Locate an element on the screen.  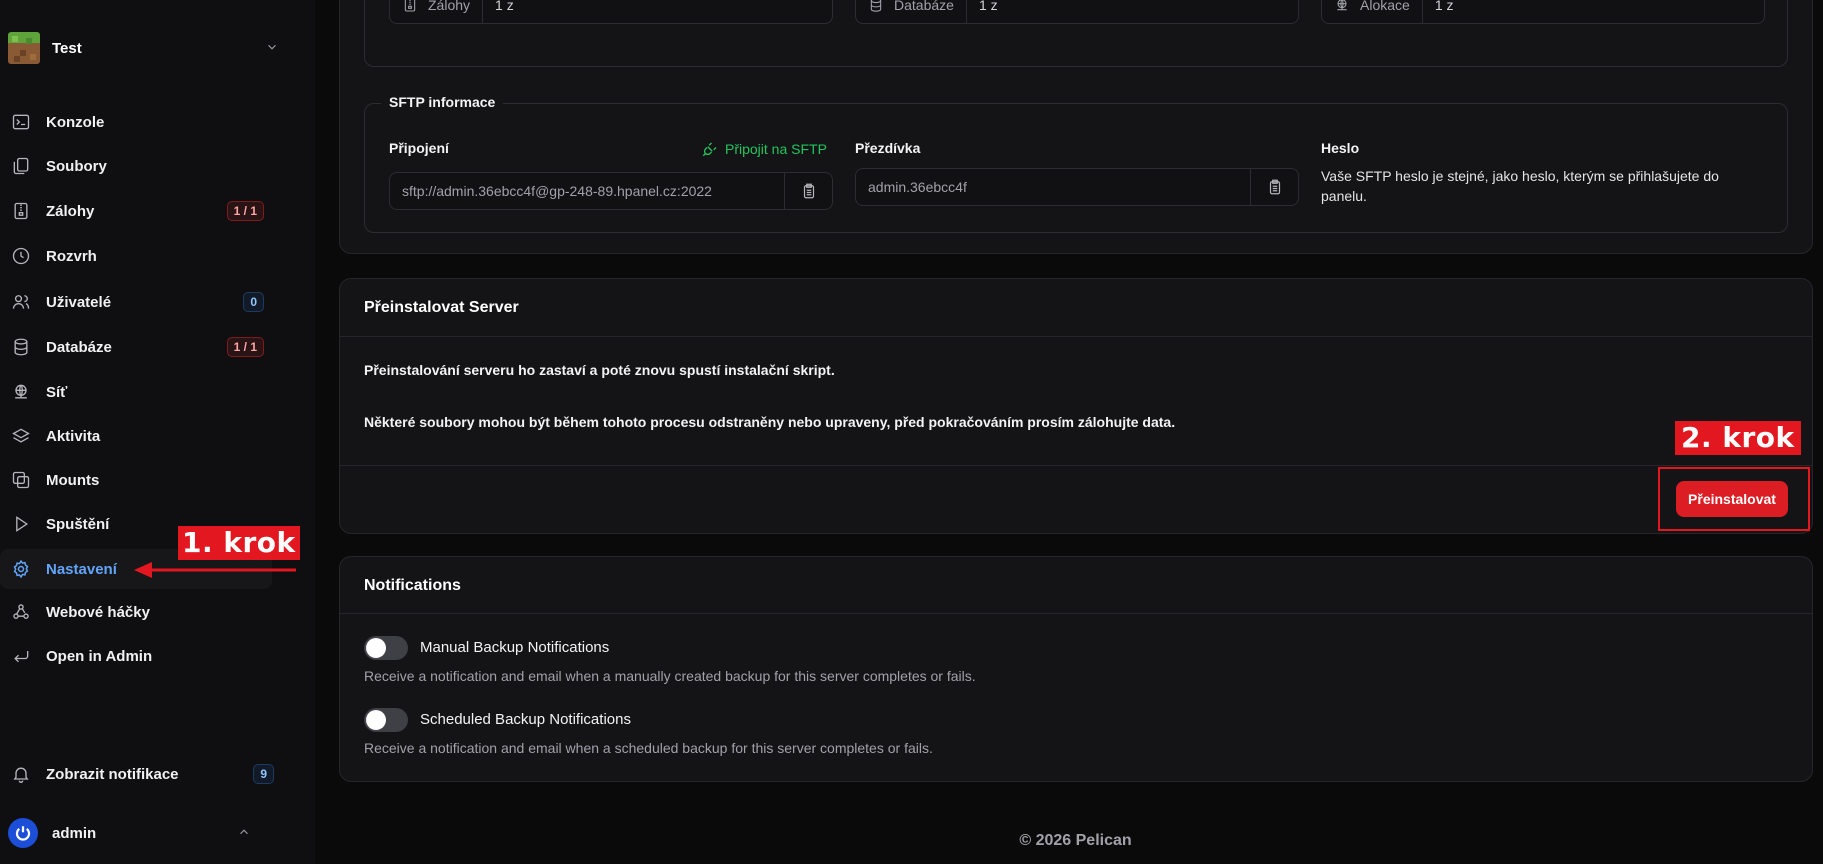
databases-limit: Databáze 1 z is located at coordinates (1077, 12).